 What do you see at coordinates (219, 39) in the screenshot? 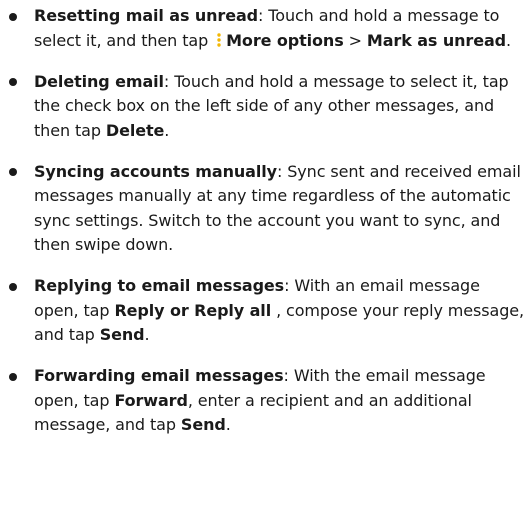
I see `more-options-icon` at bounding box center [219, 39].